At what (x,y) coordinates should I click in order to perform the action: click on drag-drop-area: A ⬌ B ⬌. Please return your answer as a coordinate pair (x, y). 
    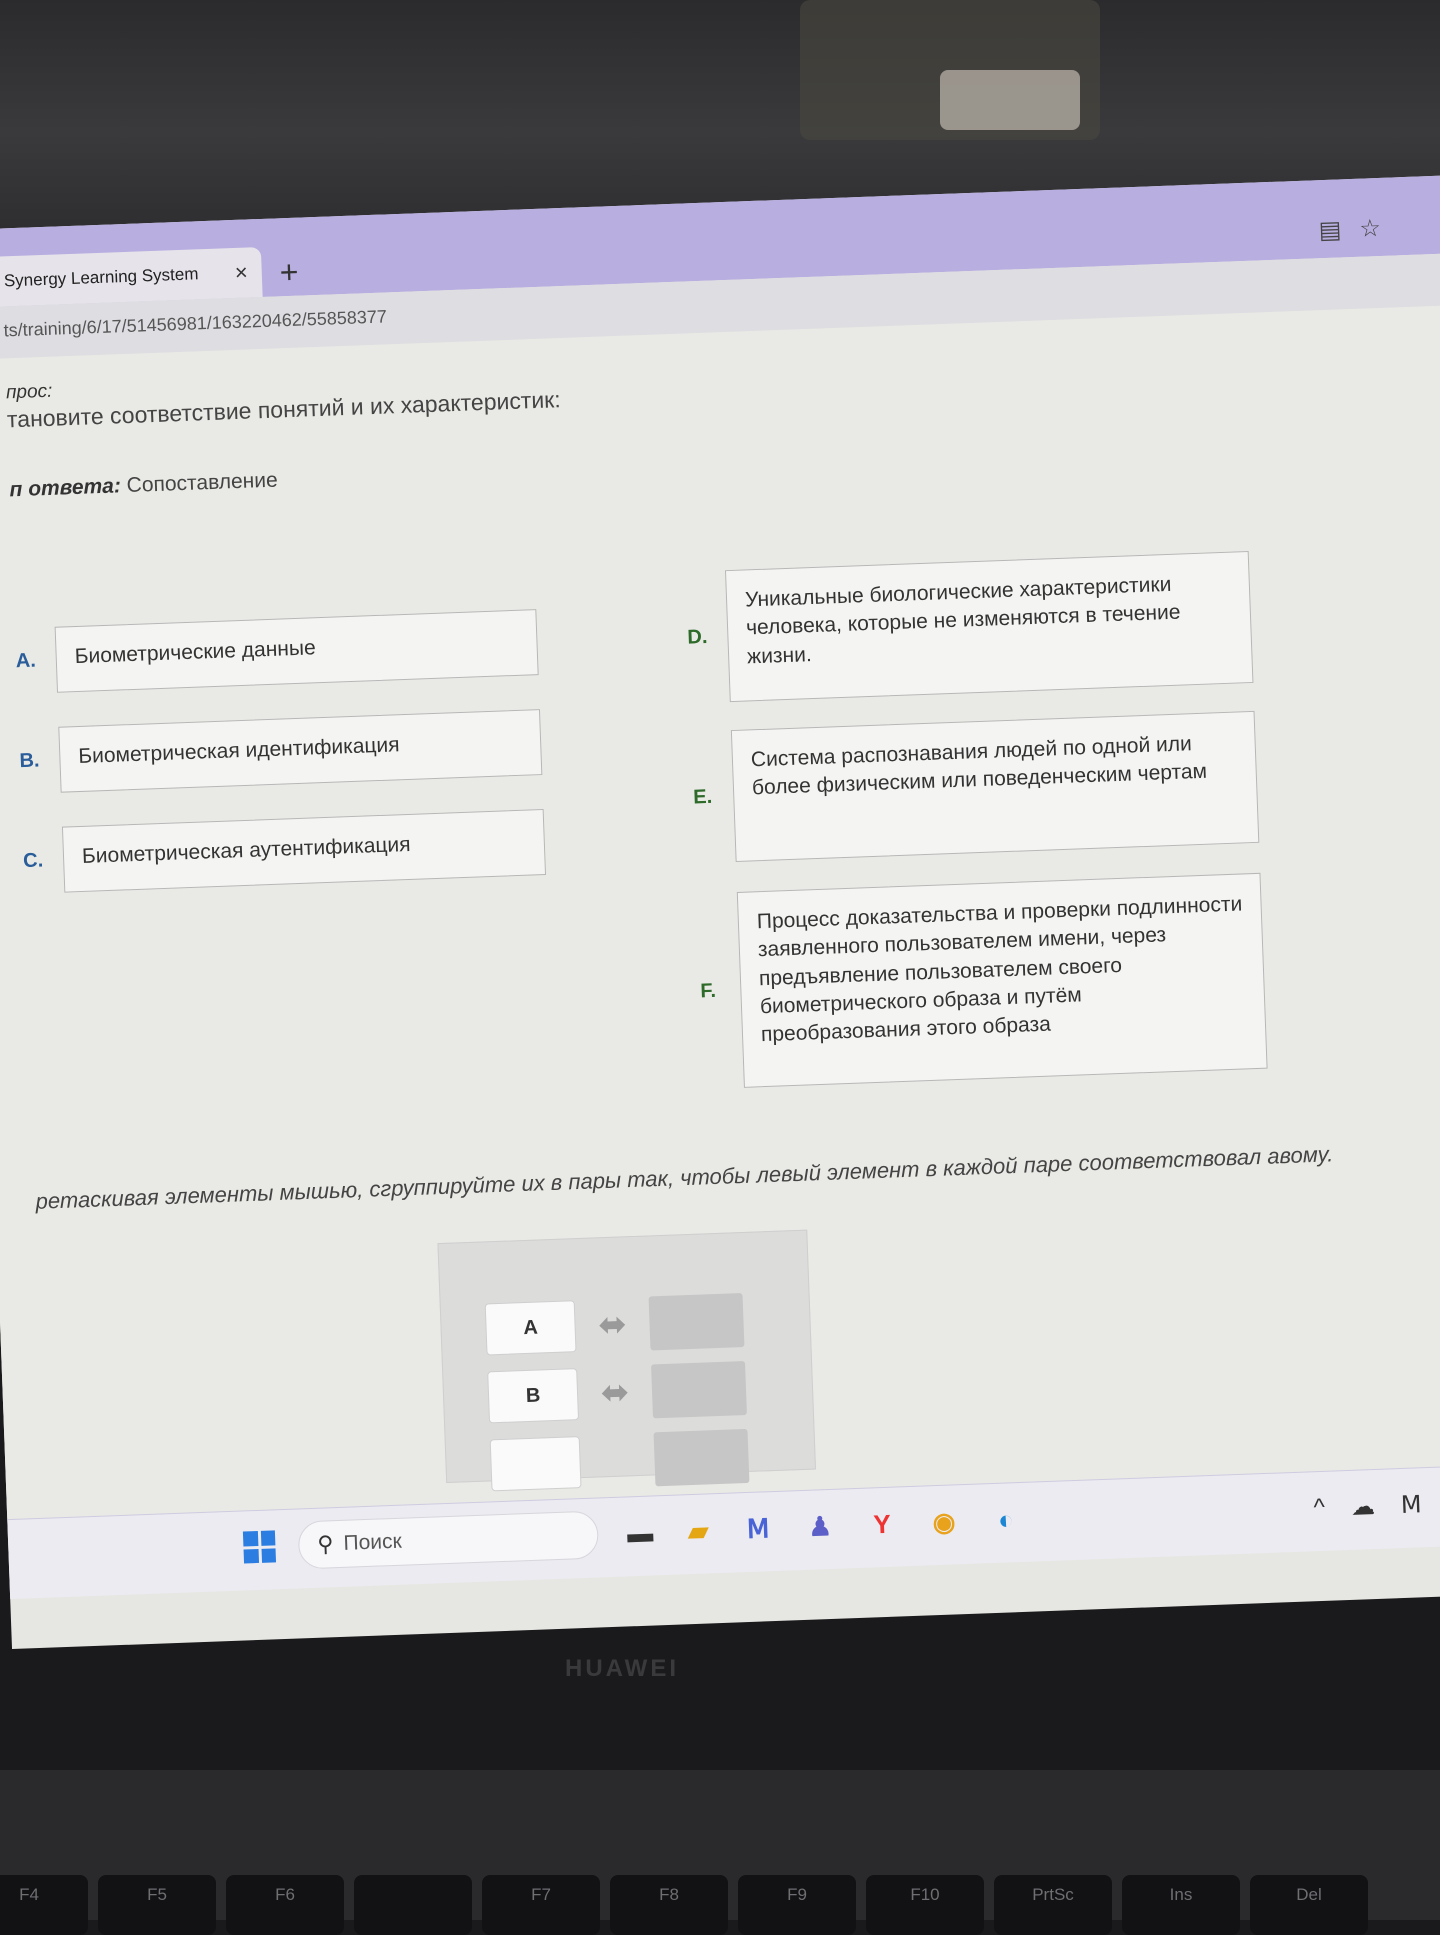
    Looking at the image, I should click on (626, 1360).